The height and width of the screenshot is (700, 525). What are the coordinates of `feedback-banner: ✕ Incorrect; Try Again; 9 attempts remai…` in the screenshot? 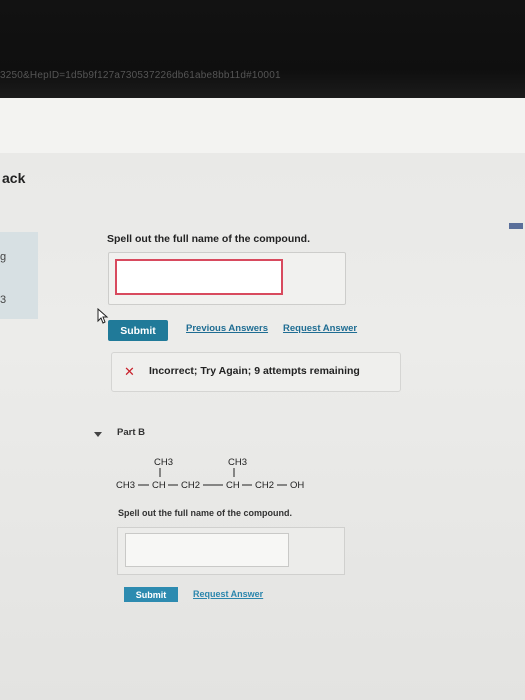 It's located at (256, 372).